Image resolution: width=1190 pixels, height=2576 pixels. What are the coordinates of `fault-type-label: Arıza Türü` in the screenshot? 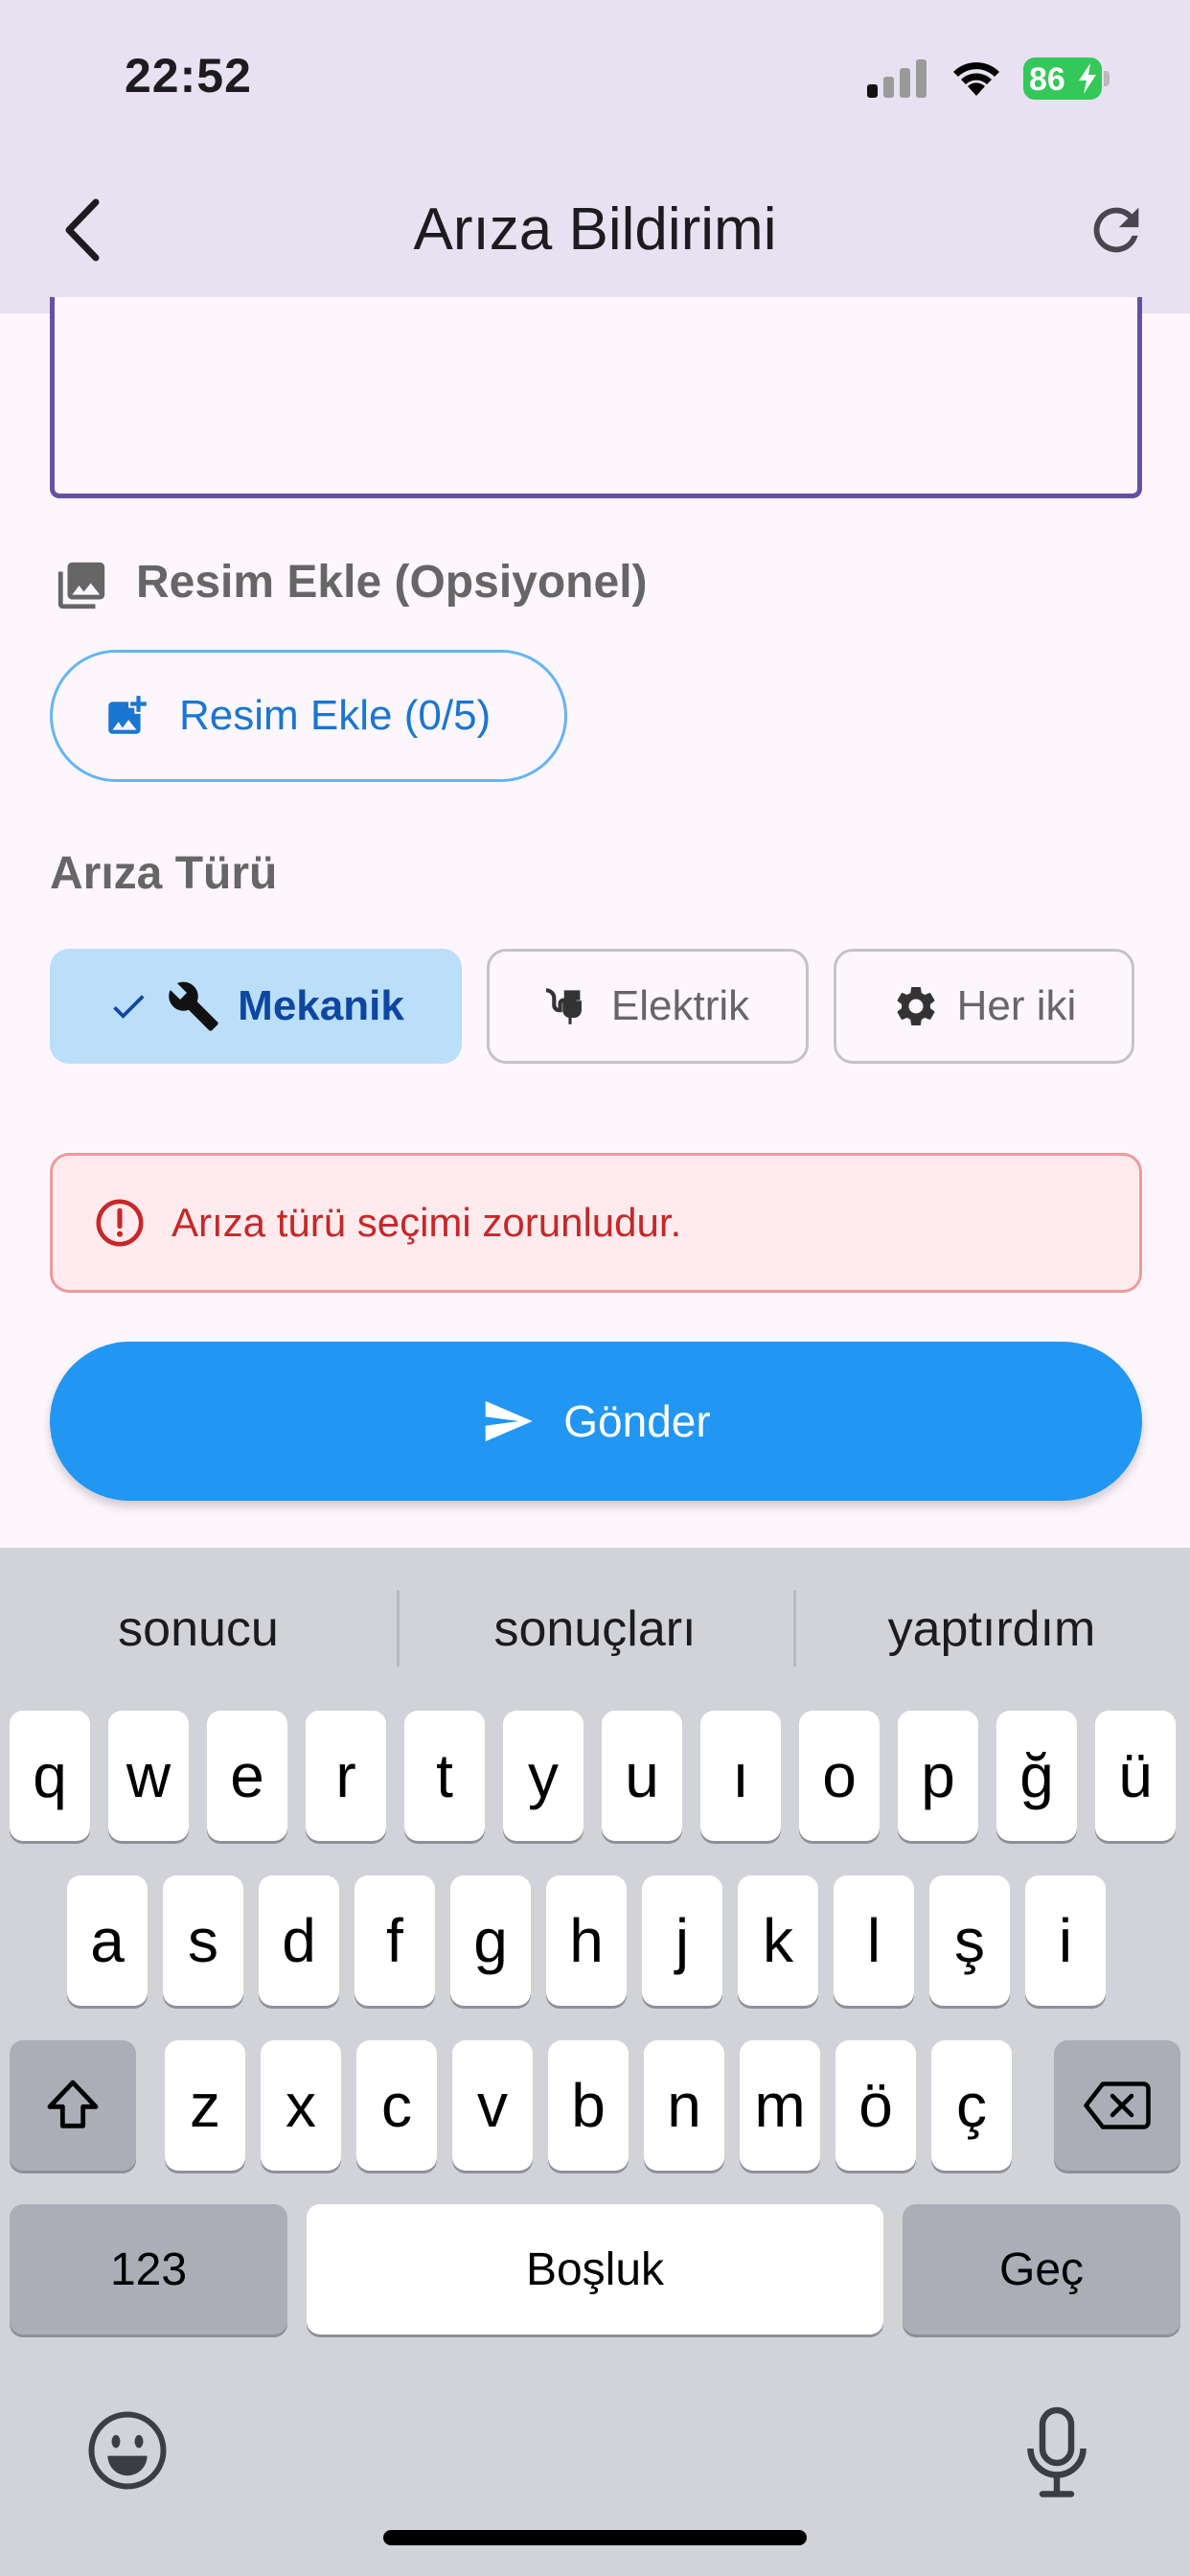 It's located at (164, 874).